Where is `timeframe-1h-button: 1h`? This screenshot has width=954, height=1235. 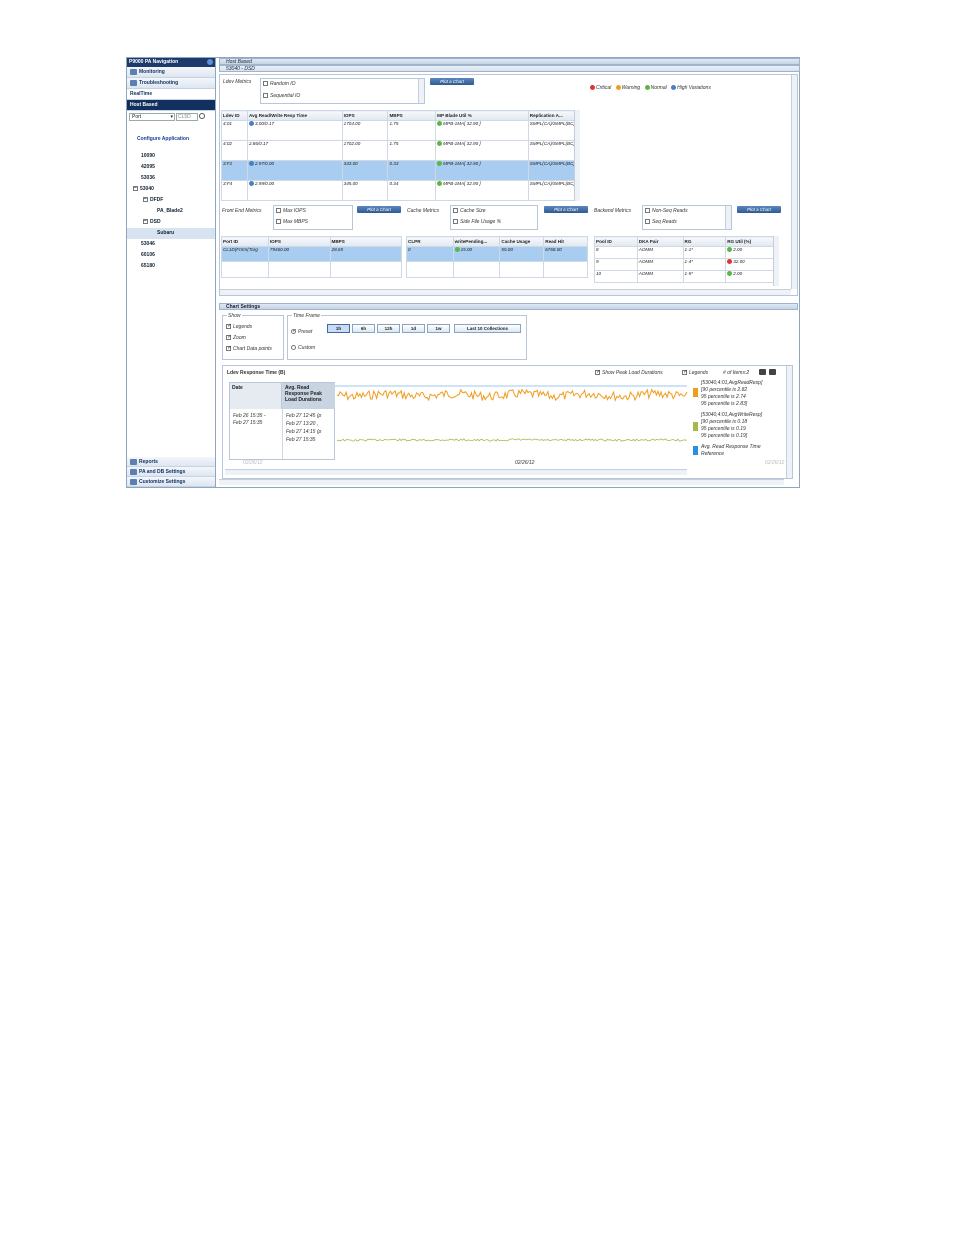 timeframe-1h-button: 1h is located at coordinates (338, 328).